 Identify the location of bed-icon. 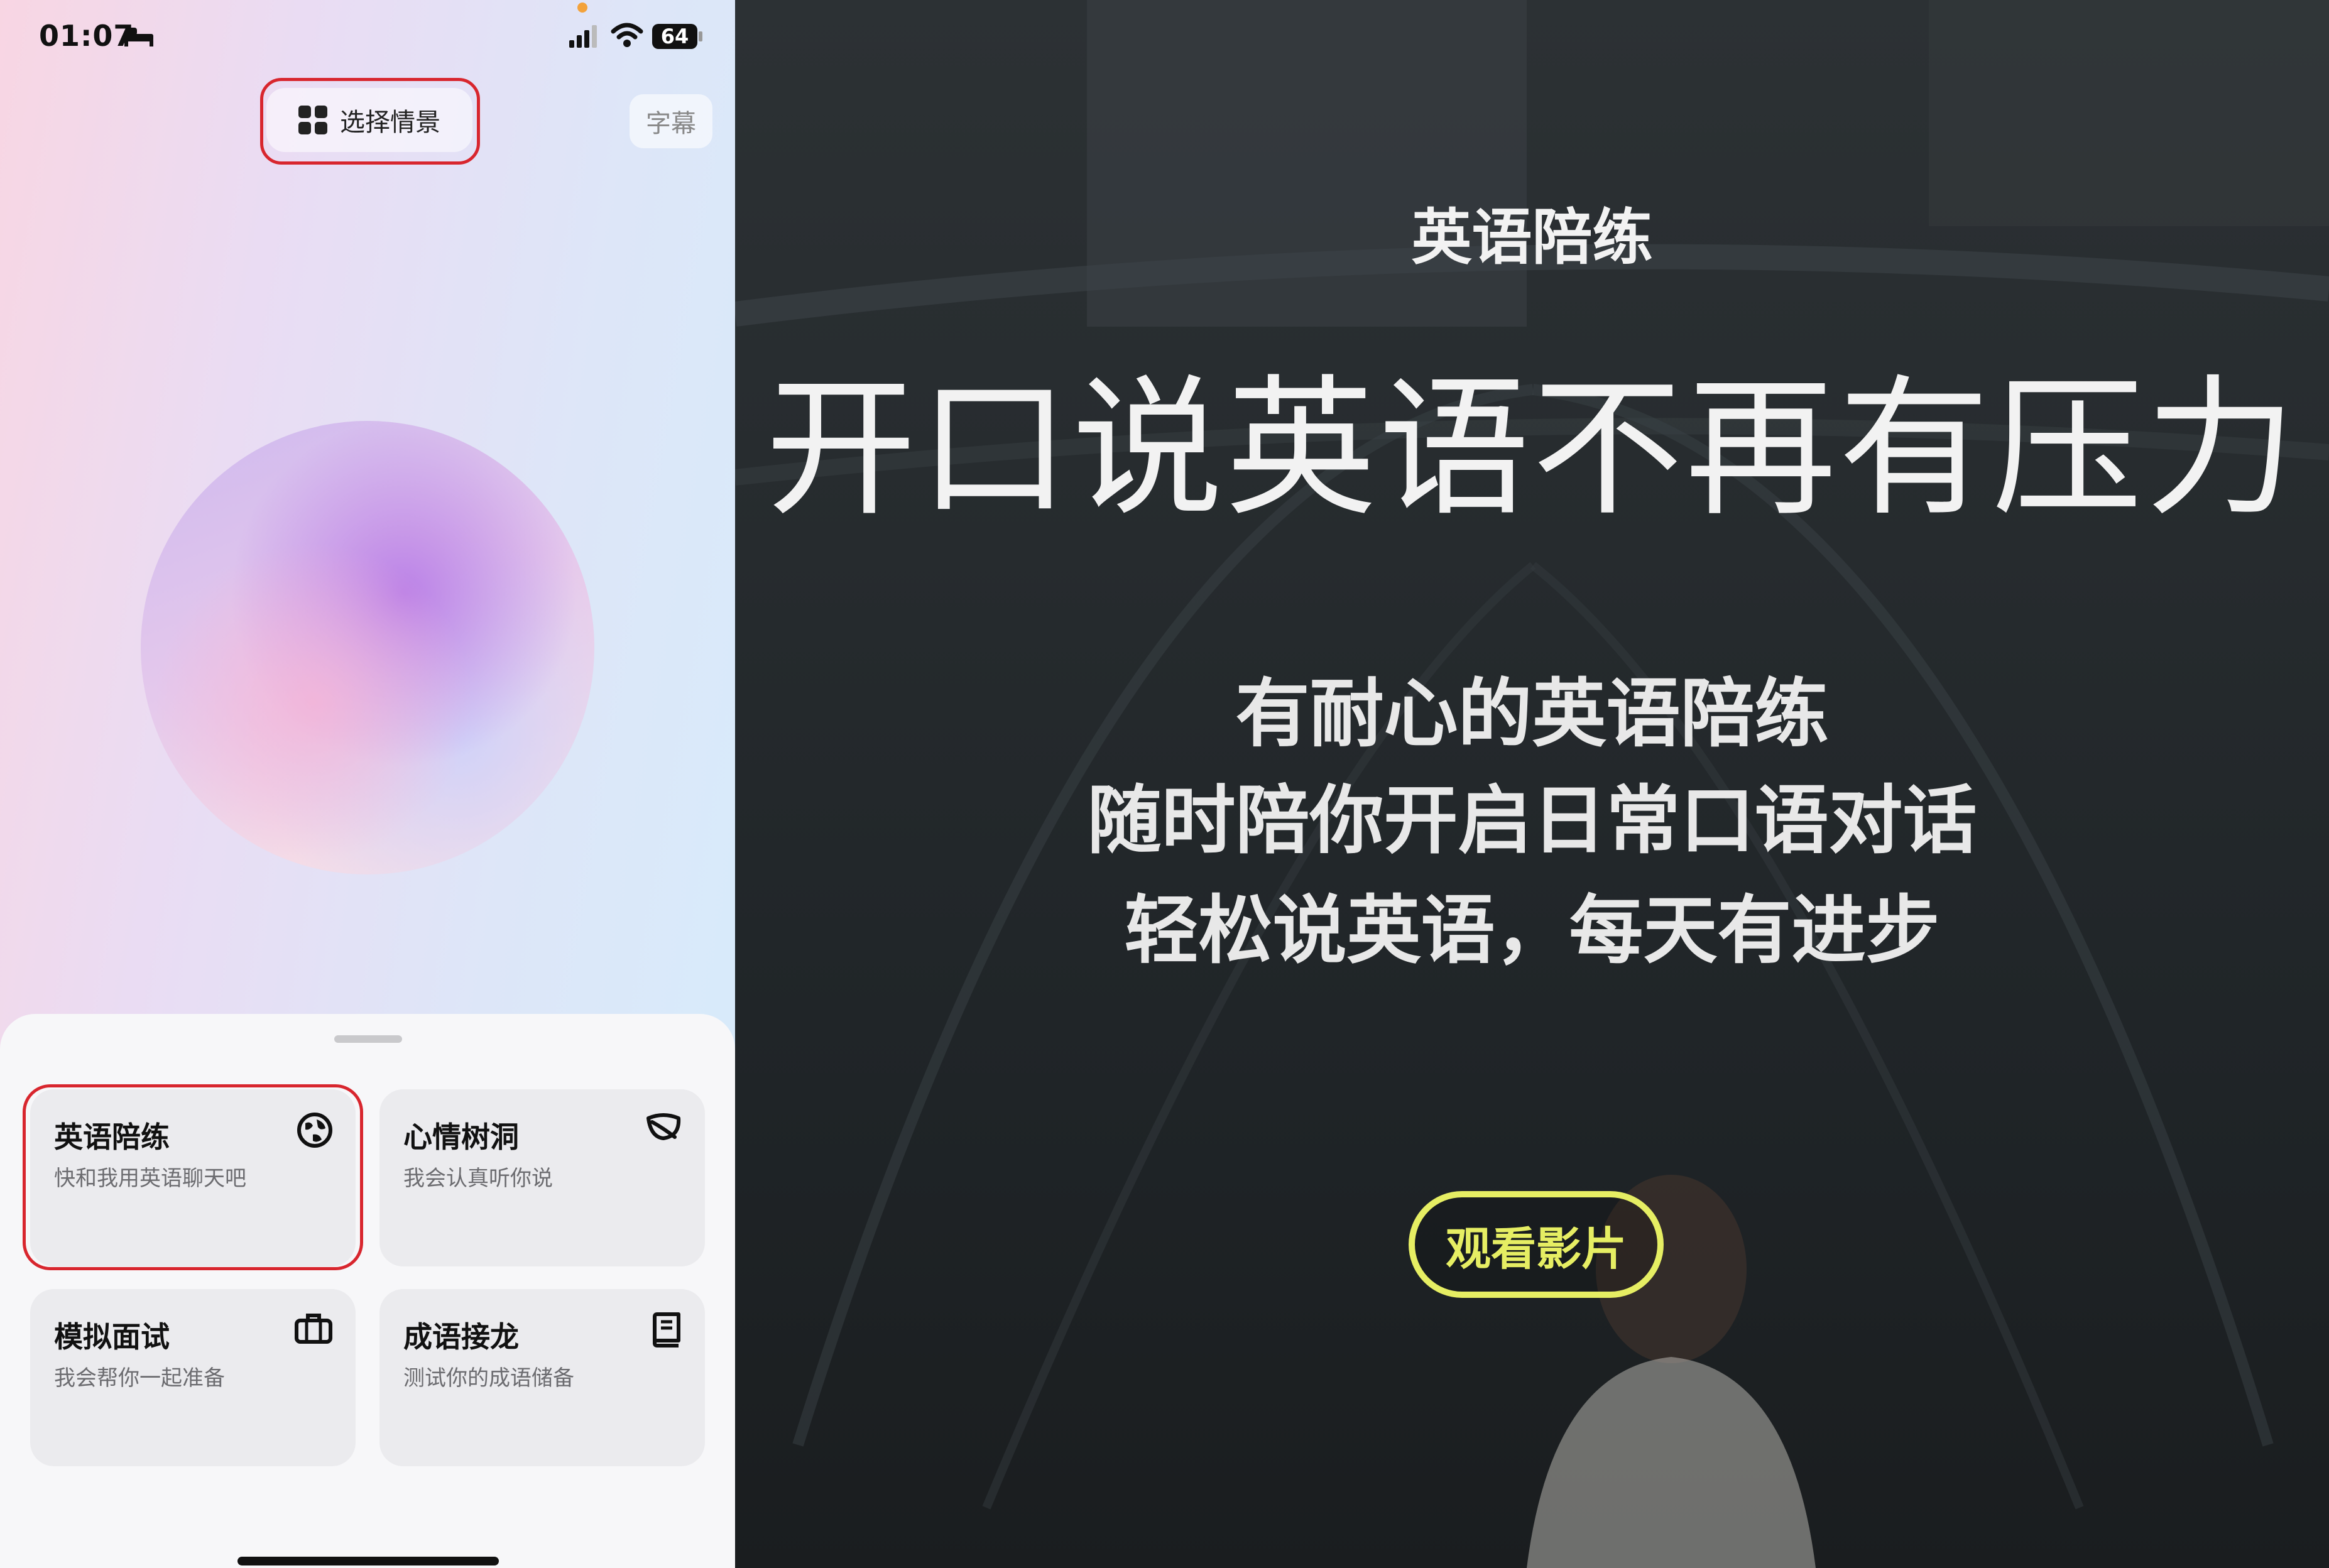
(138, 37).